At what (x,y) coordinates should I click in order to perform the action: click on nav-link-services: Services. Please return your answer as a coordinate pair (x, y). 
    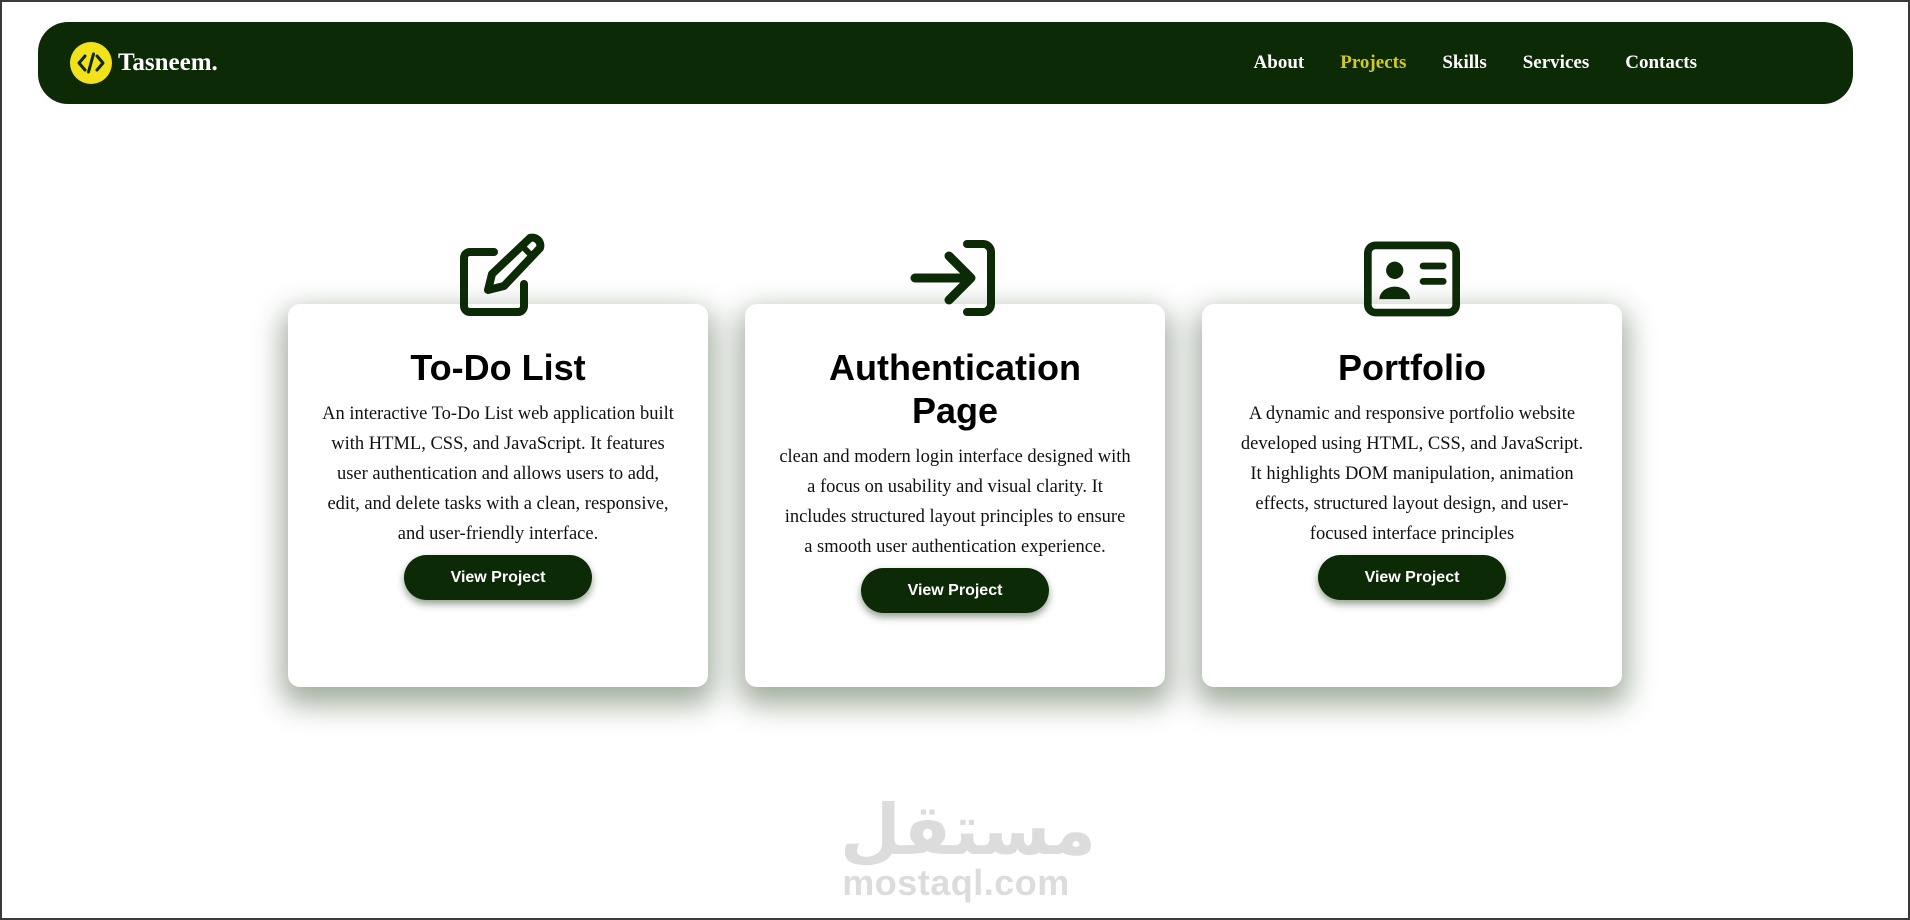
    Looking at the image, I should click on (1556, 63).